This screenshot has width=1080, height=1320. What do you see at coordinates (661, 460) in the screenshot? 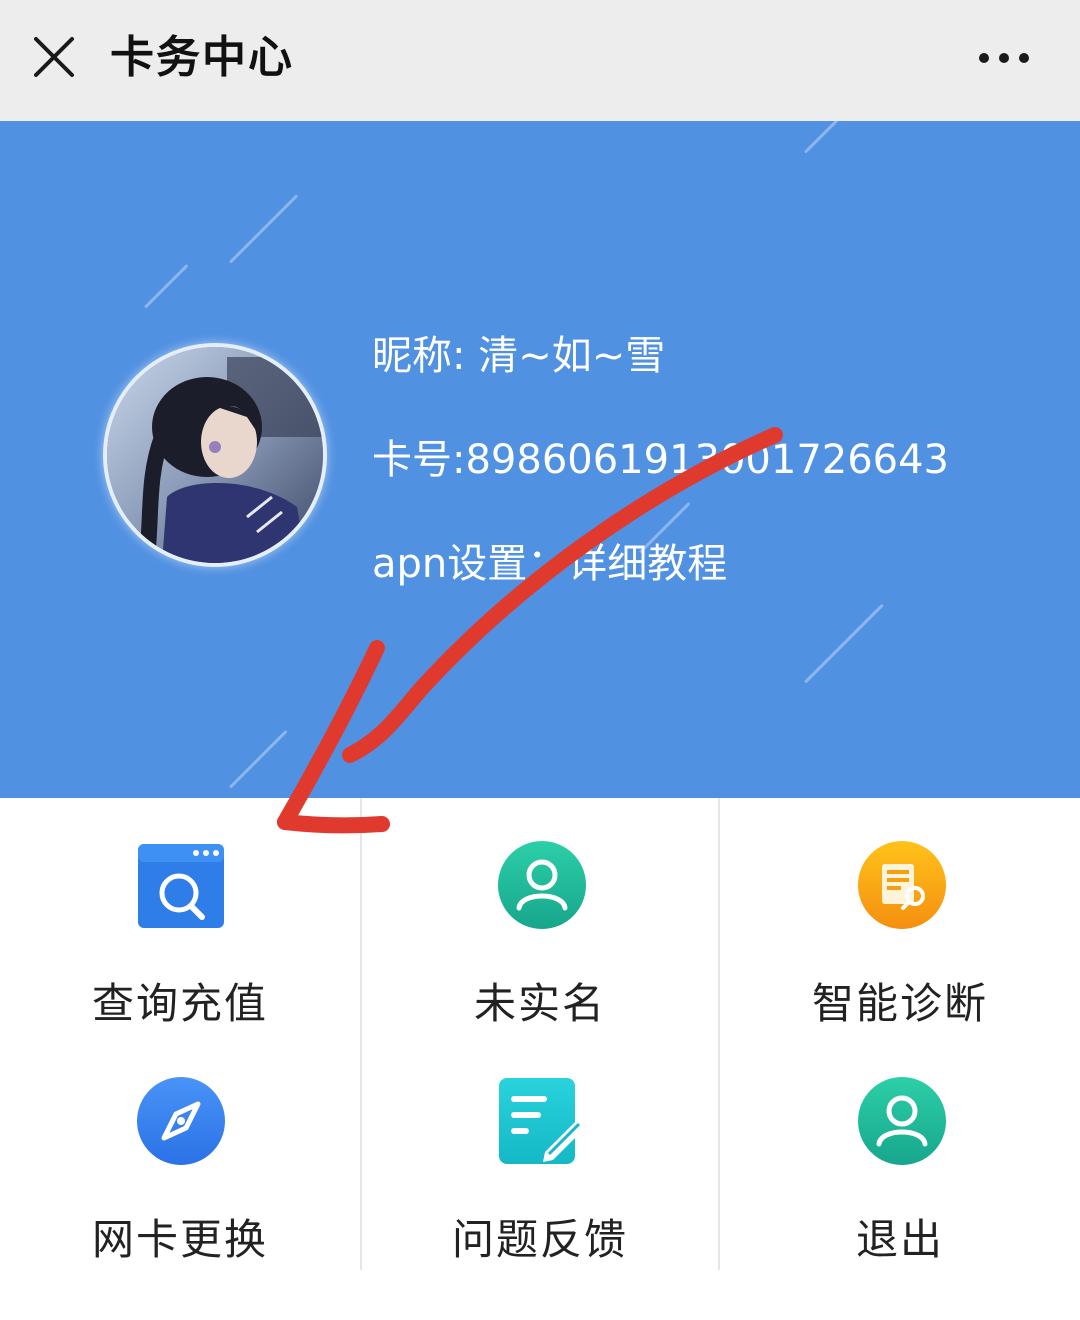
I see `card-number-text: 卡号:89860619130017266​43` at bounding box center [661, 460].